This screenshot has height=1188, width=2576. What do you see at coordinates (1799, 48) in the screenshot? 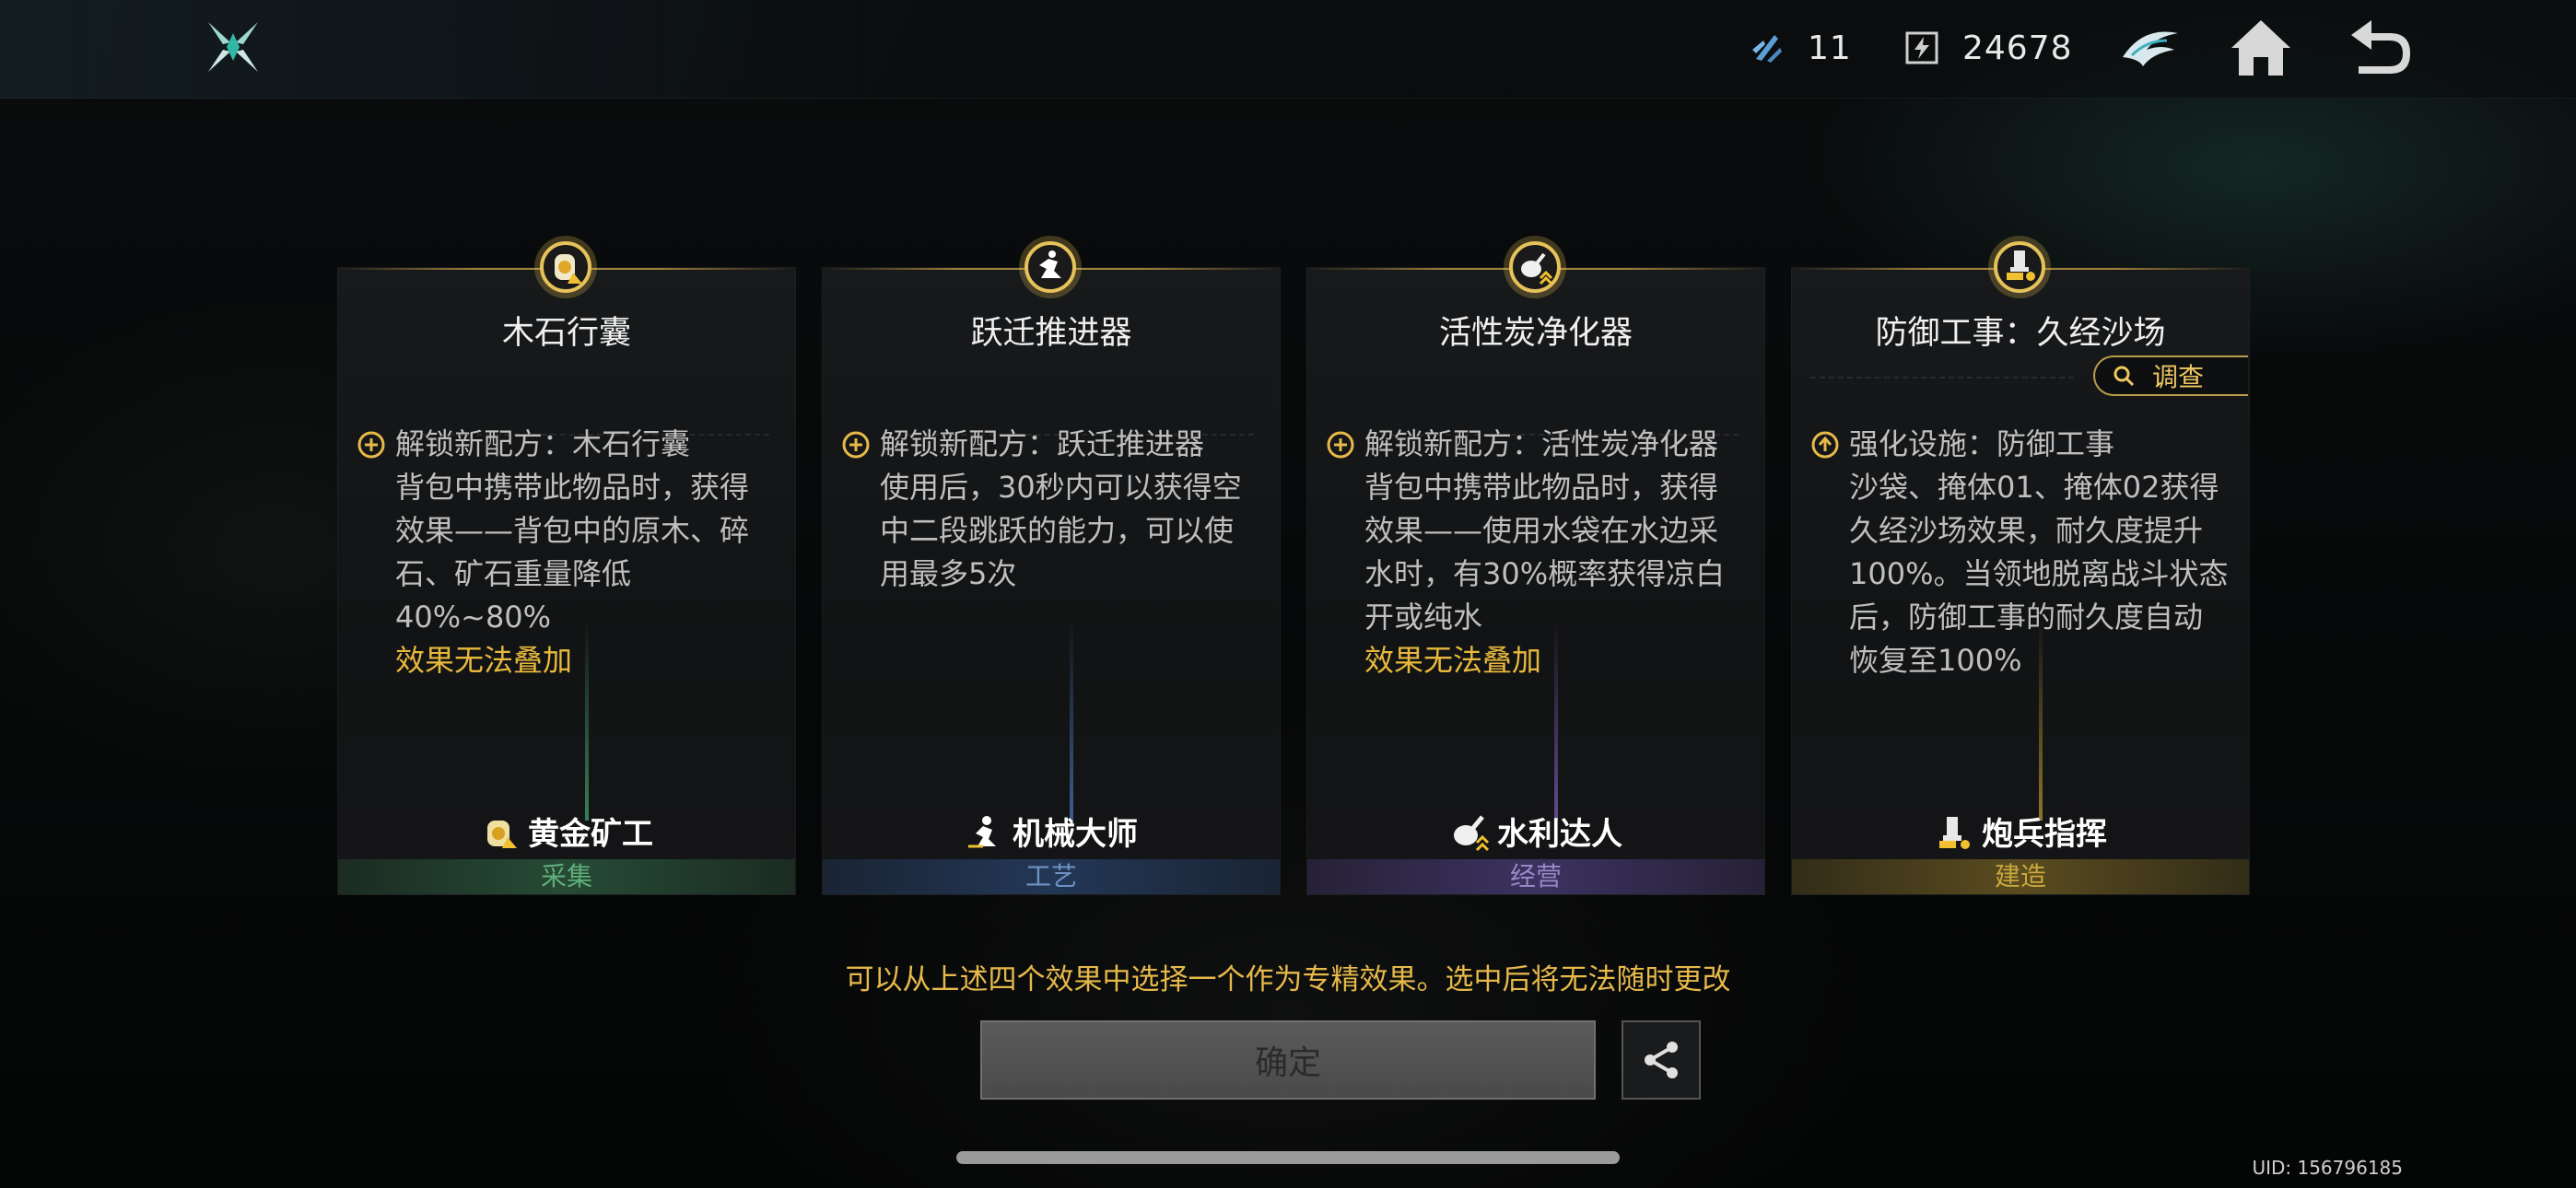
I see `crystal-counter: 11` at bounding box center [1799, 48].